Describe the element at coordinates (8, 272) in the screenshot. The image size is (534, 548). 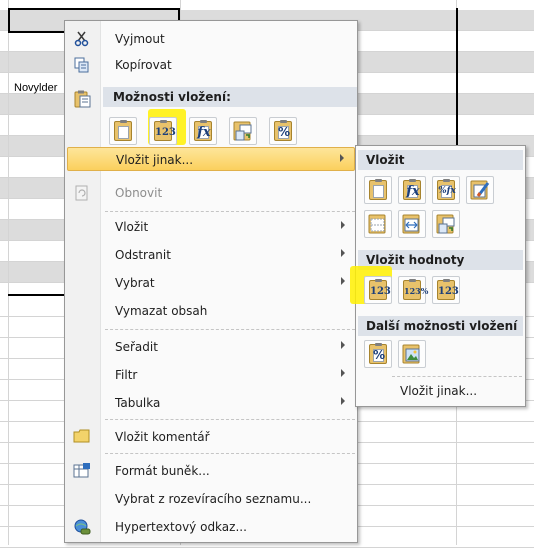
I see `grid-column-line` at that location.